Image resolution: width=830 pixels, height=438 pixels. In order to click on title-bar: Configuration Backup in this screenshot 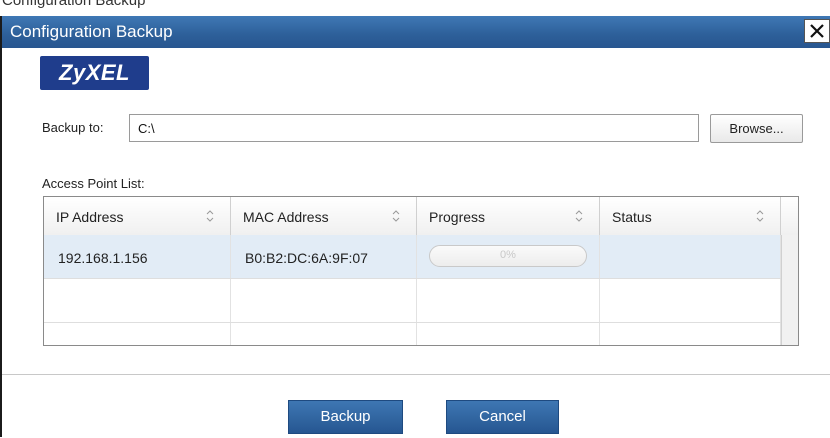, I will do `click(416, 32)`.